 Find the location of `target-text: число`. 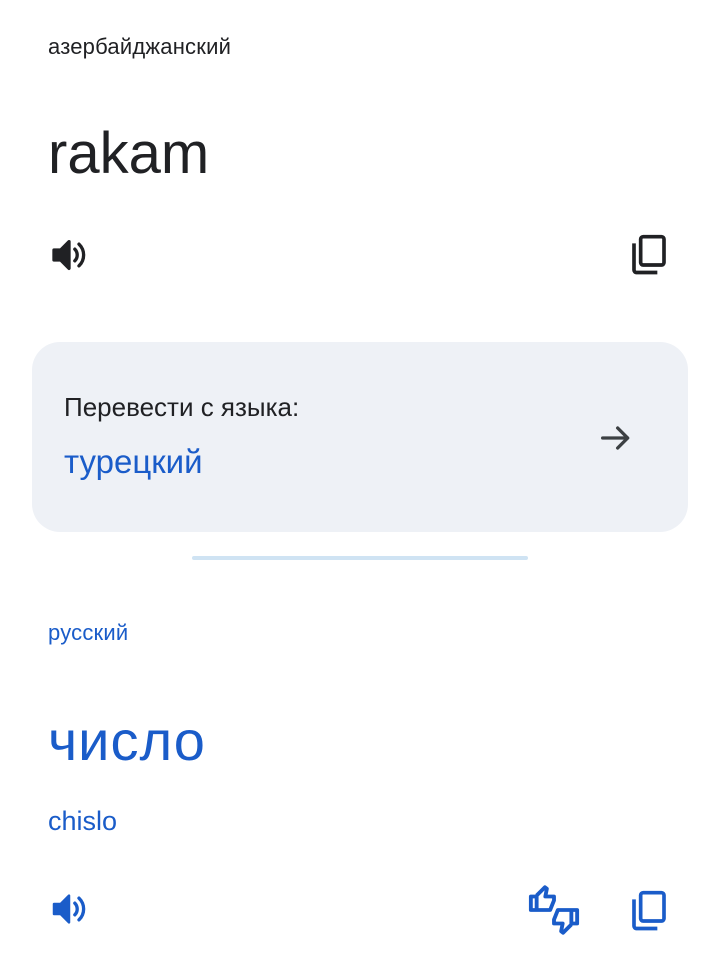

target-text: число is located at coordinates (127, 740).